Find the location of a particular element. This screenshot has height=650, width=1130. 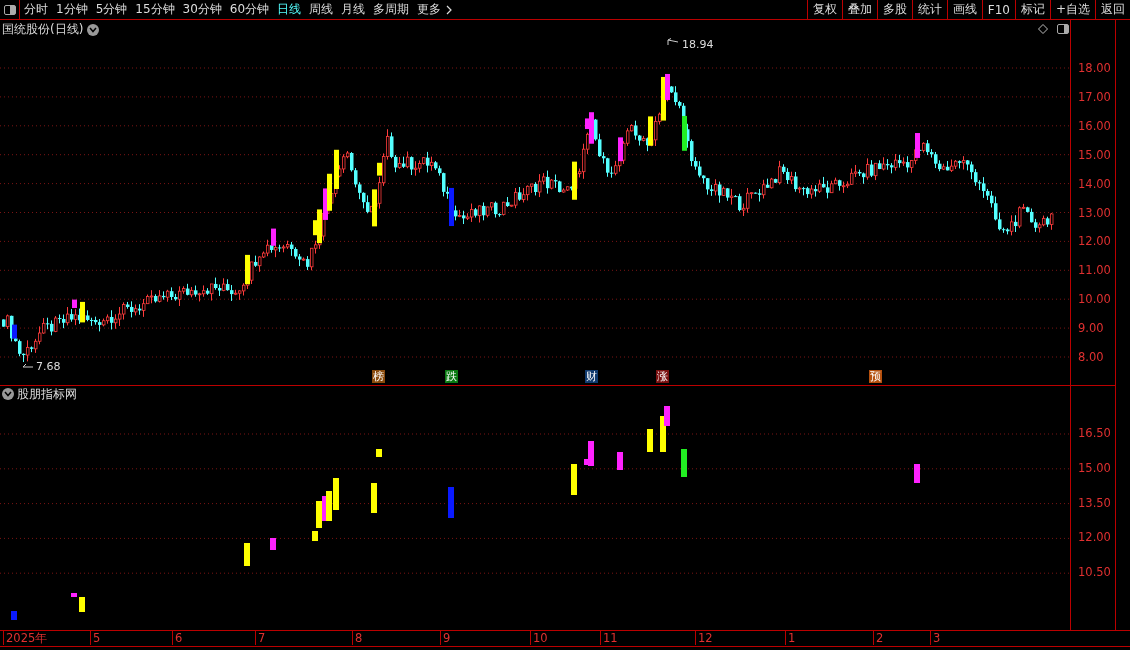

toolbar-button: 画线 is located at coordinates (964, 9).